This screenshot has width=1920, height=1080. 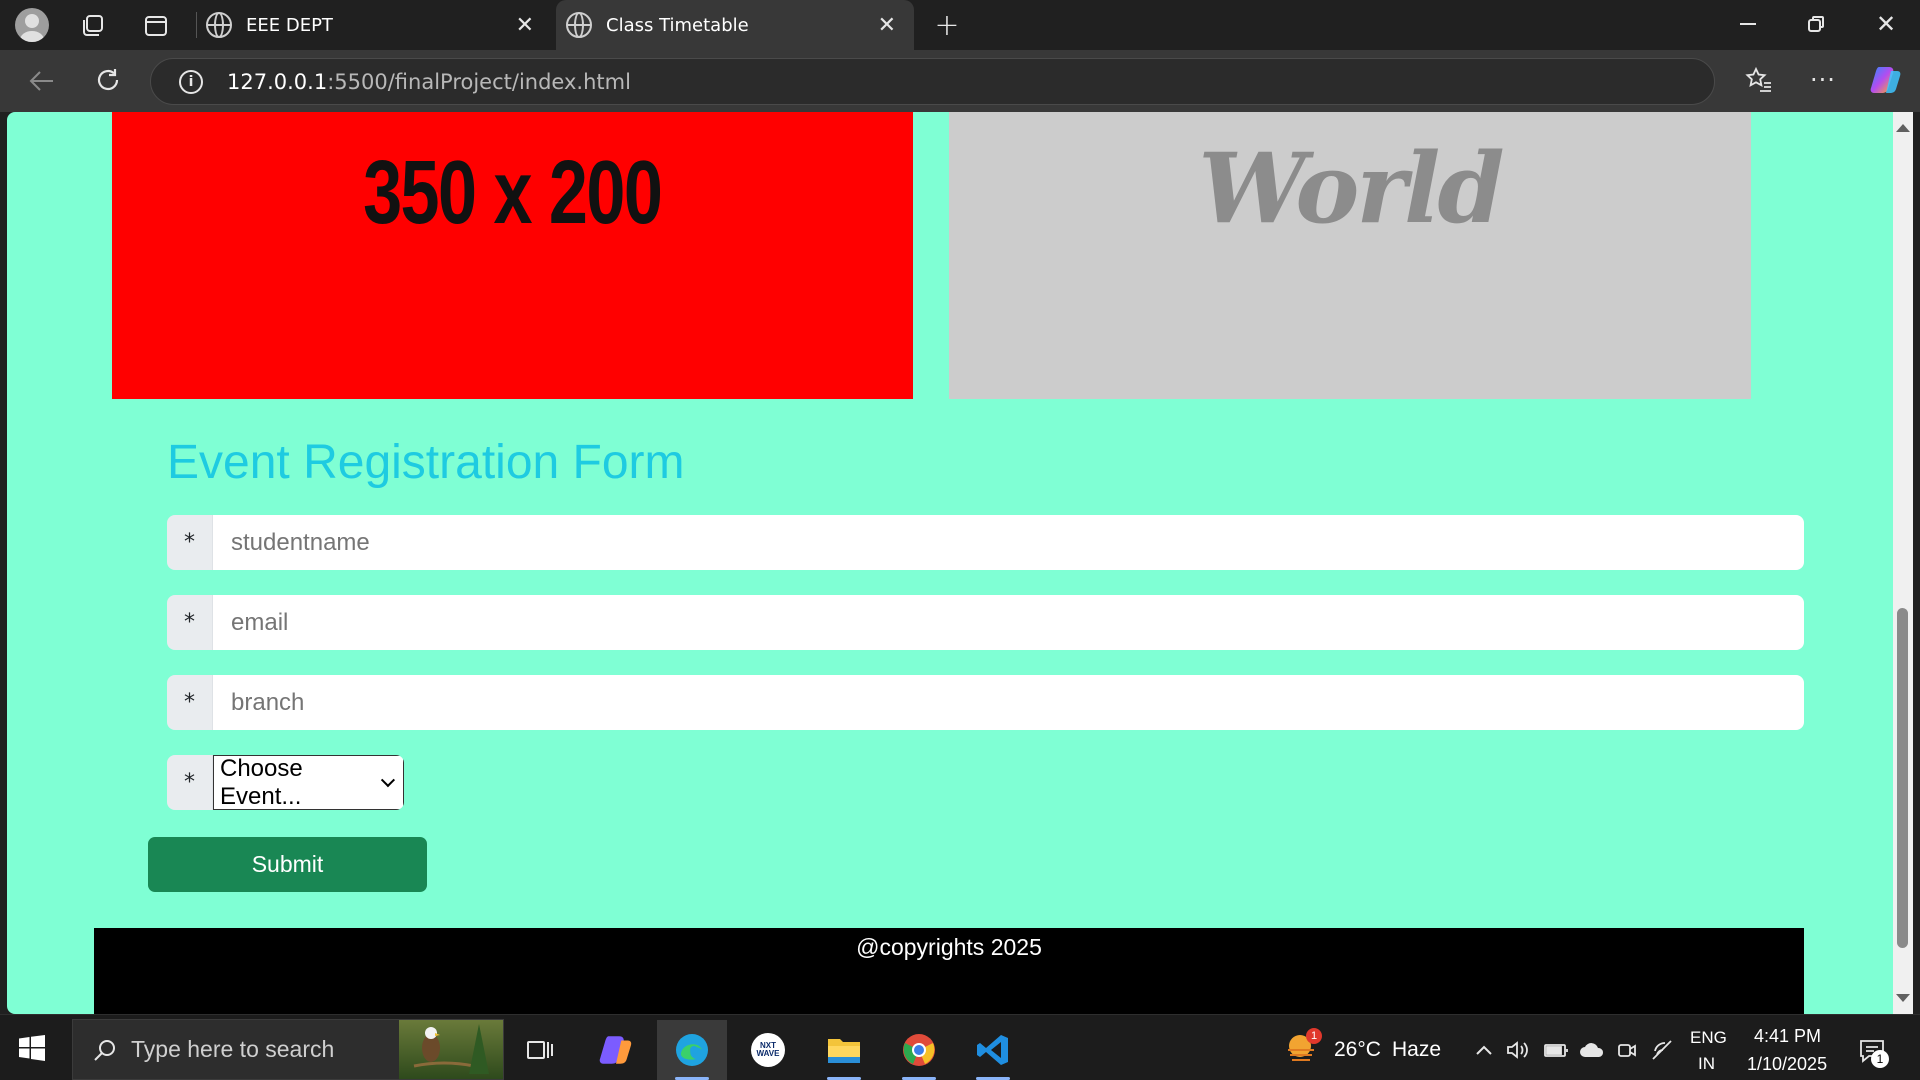 I want to click on file-explorer-icon, so click(x=844, y=1050).